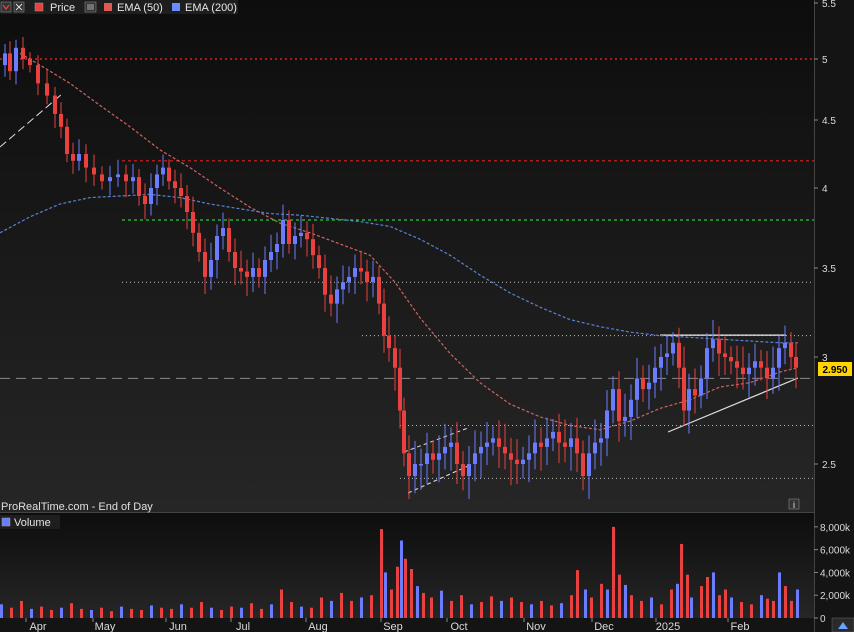  What do you see at coordinates (6, 7) in the screenshot?
I see `down-arrow-icon` at bounding box center [6, 7].